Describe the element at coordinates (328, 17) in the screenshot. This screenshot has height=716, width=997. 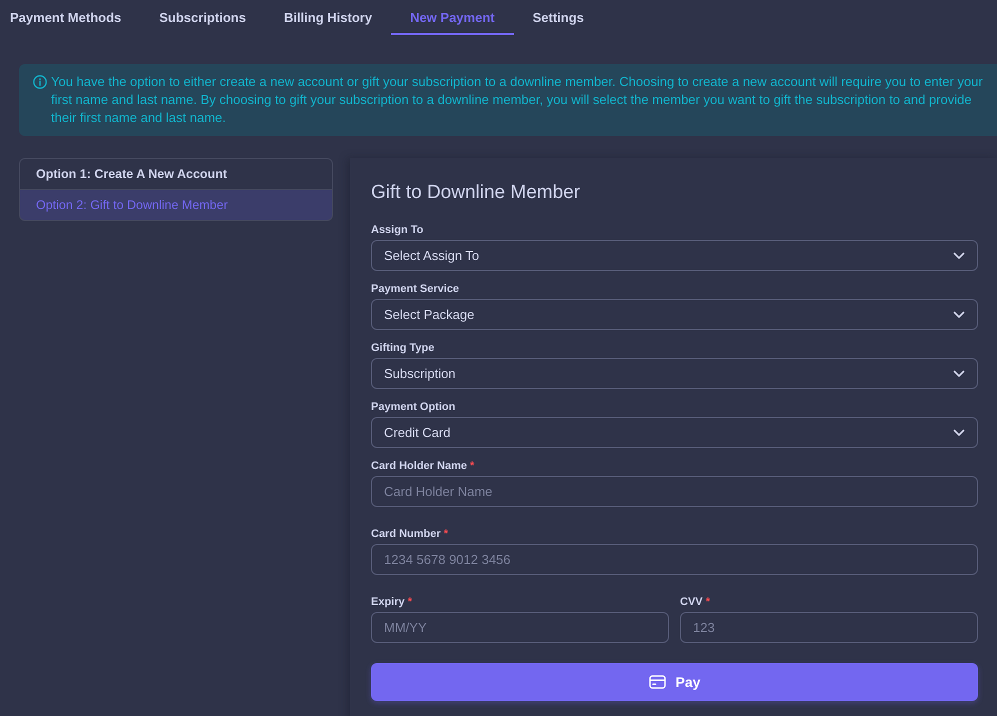
I see `tab: Billing History` at that location.